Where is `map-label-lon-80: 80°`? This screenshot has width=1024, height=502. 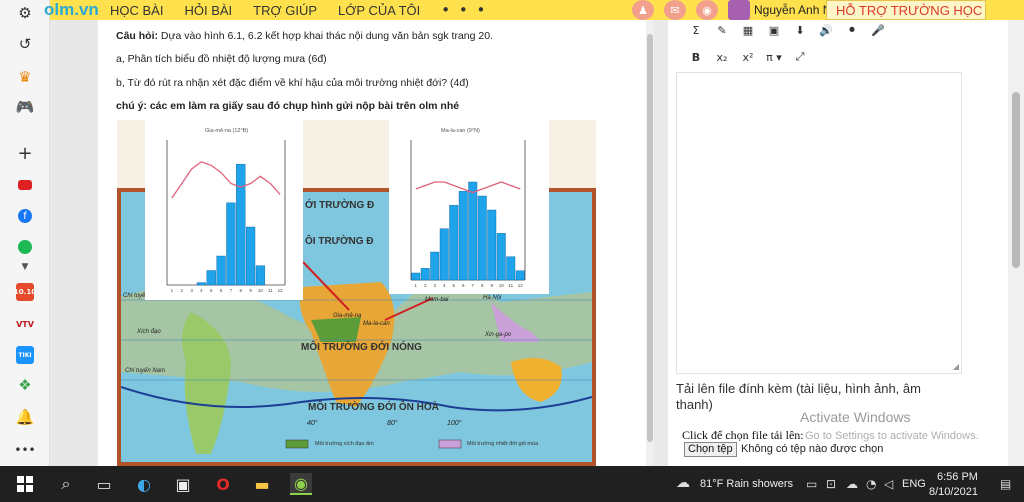 map-label-lon-80: 80° is located at coordinates (392, 423).